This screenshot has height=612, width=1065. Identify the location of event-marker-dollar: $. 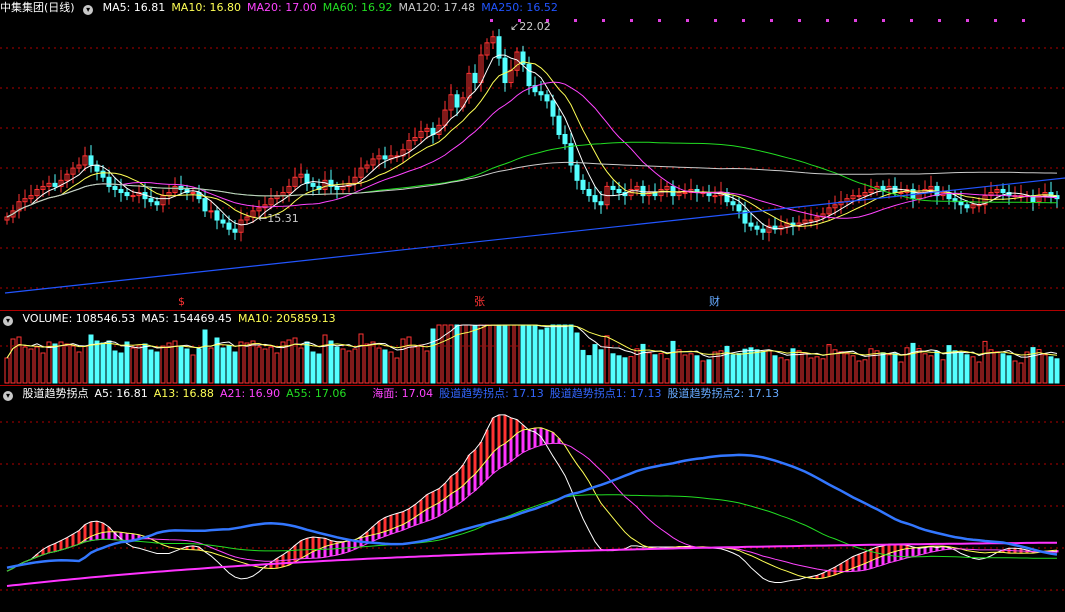
(181, 302).